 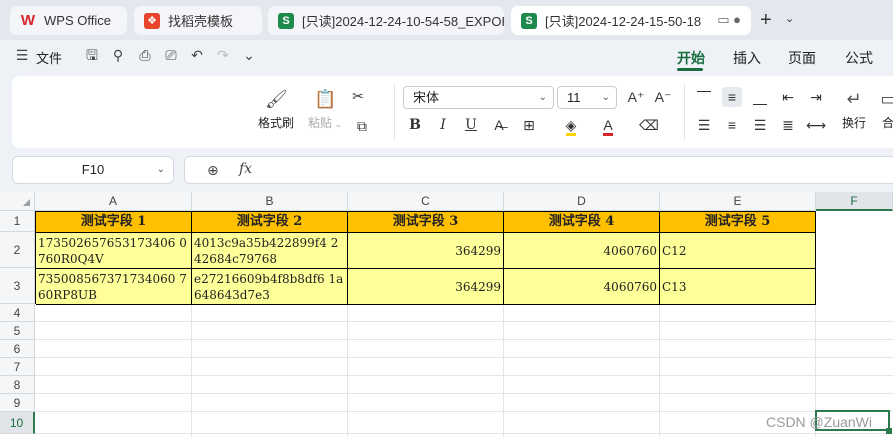 What do you see at coordinates (729, 19) in the screenshot?
I see `tab-status-icons: ▭ ●` at bounding box center [729, 19].